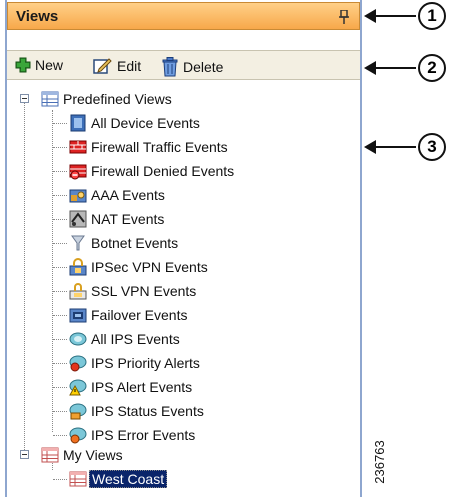 Image resolution: width=460 pixels, height=497 pixels. I want to click on firewall-denied-icon, so click(78, 172).